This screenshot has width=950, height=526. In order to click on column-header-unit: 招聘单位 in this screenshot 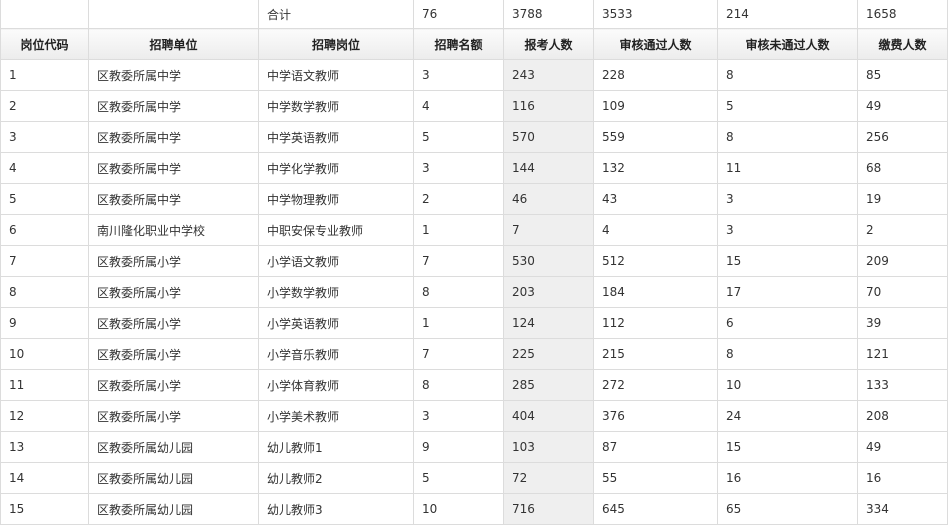, I will do `click(173, 44)`.